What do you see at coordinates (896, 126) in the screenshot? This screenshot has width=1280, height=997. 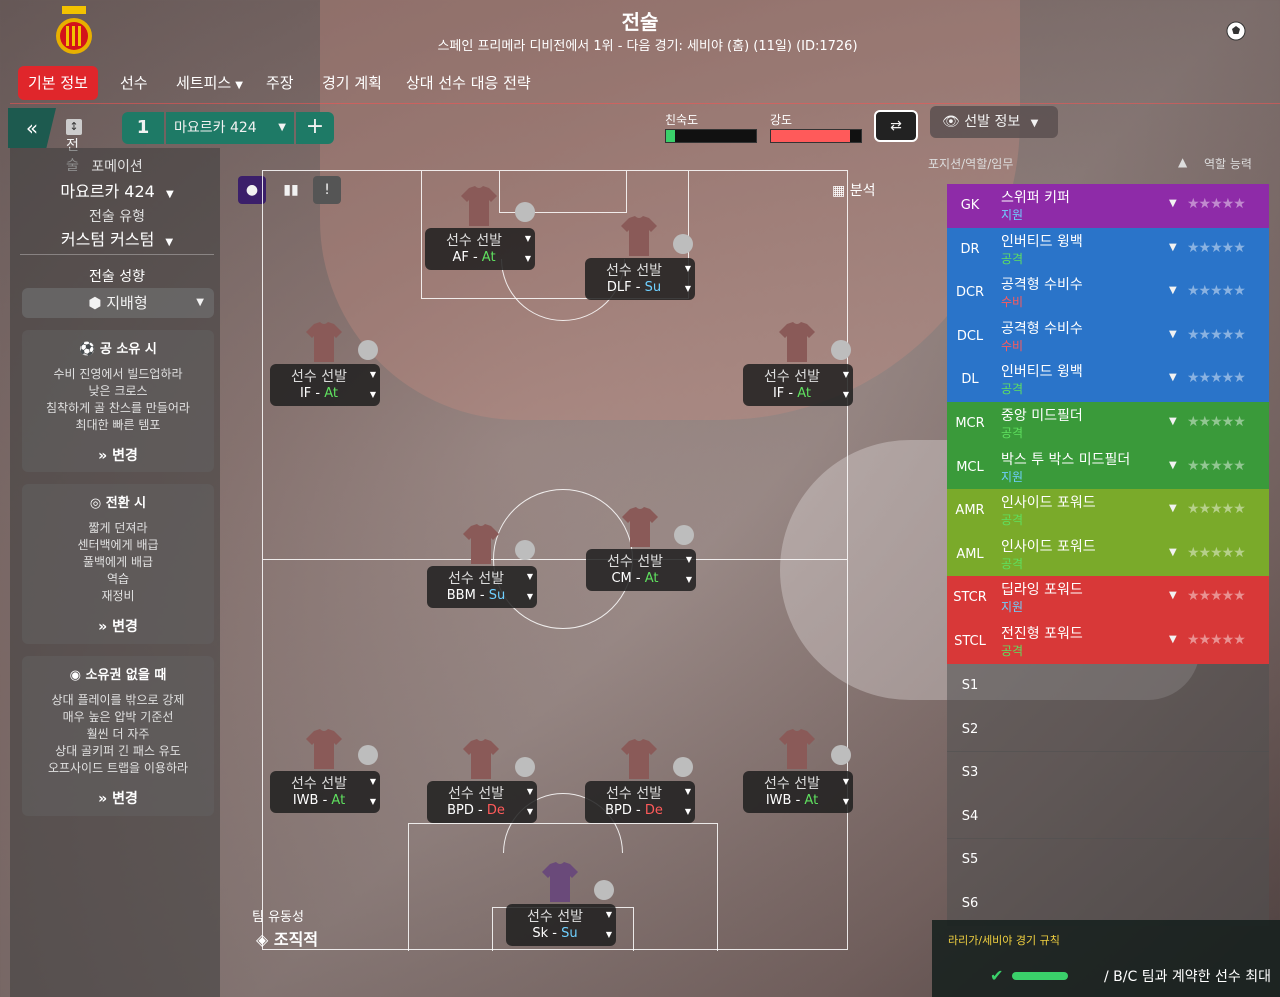 I see `swap-button: ⇄` at bounding box center [896, 126].